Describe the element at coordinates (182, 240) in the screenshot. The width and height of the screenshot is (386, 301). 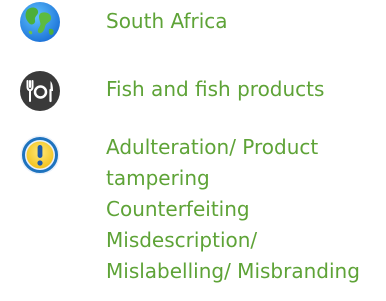
I see `hazard-line: Misdescription/` at that location.